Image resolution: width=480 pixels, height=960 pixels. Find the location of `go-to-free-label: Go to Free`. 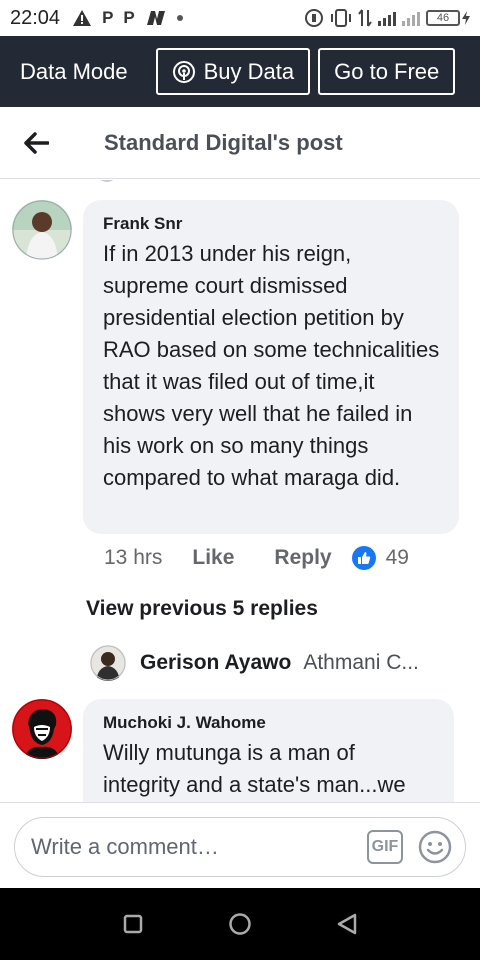

go-to-free-label: Go to Free is located at coordinates (387, 71).